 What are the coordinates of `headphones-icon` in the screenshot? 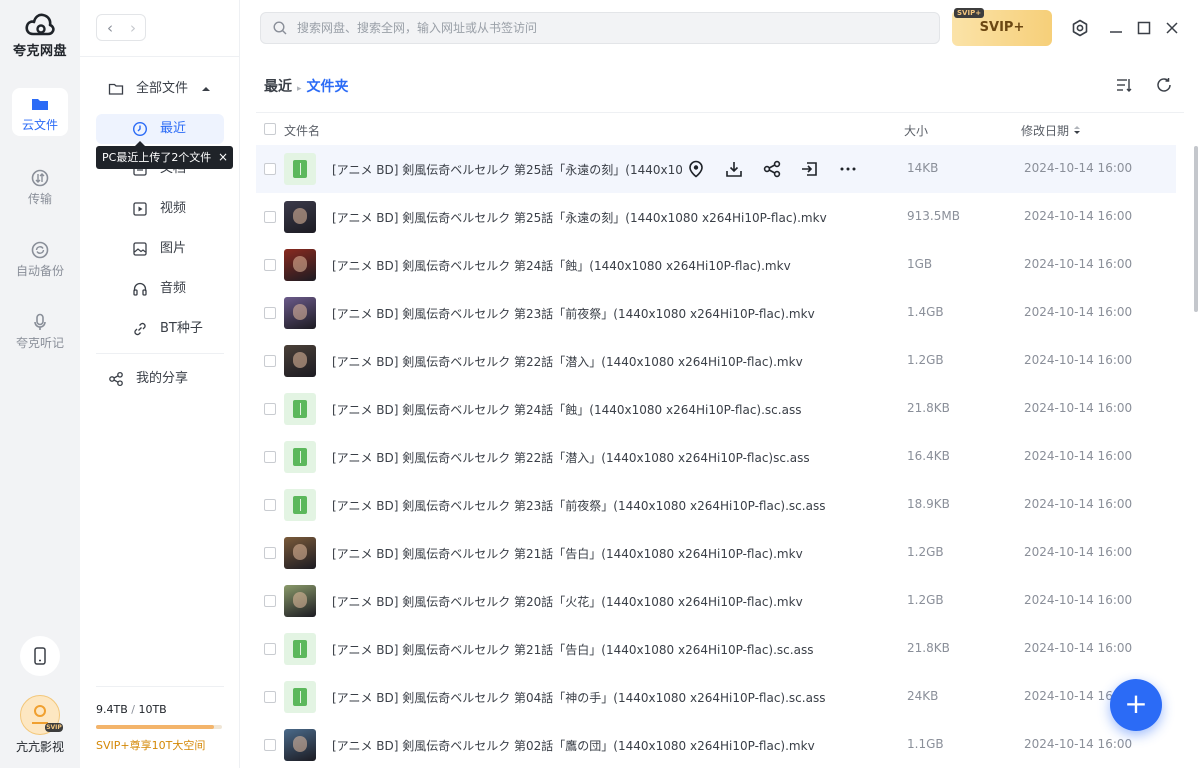 It's located at (140, 289).